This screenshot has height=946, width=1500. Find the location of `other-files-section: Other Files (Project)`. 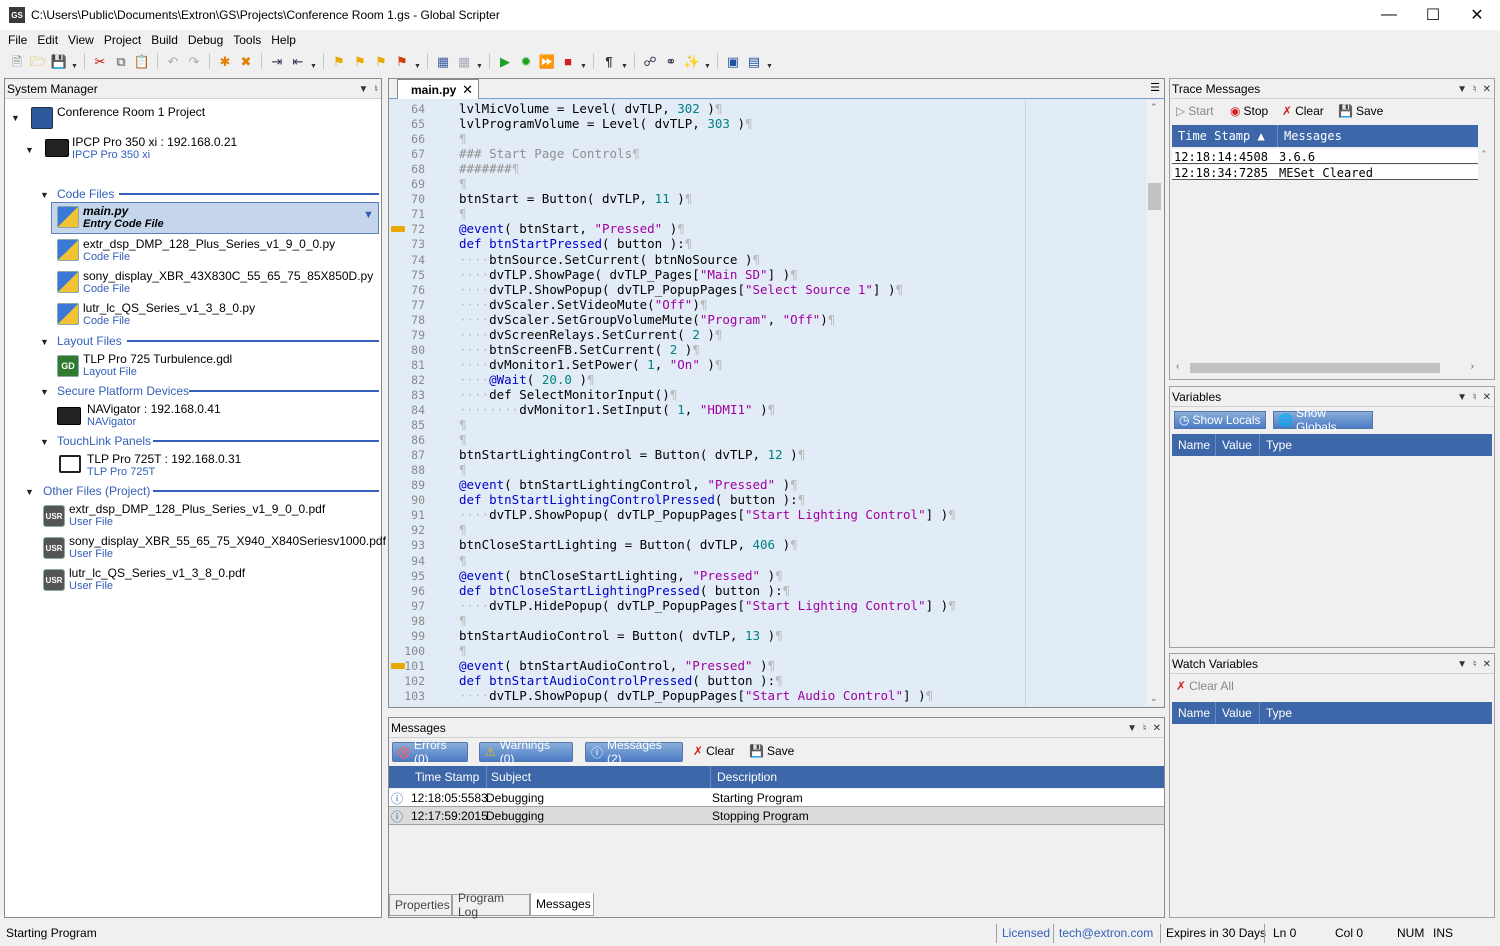

other-files-section: Other Files (Project) is located at coordinates (96, 491).